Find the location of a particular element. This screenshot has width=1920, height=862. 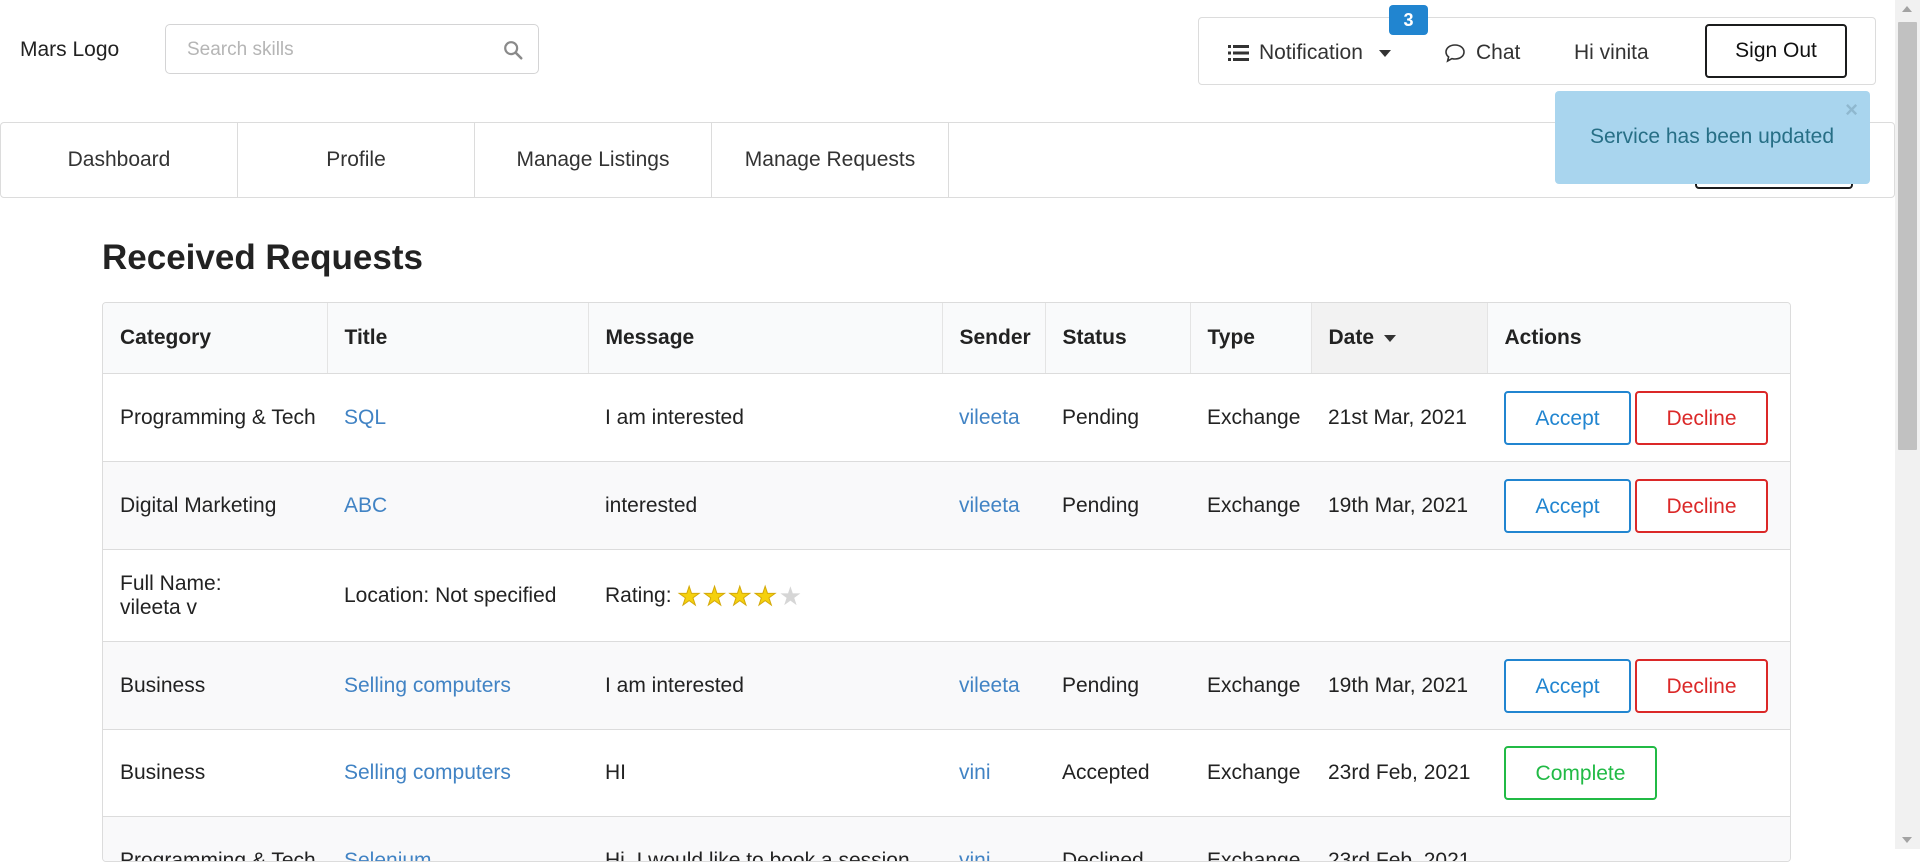

cell-title-link: SQL is located at coordinates (365, 417).